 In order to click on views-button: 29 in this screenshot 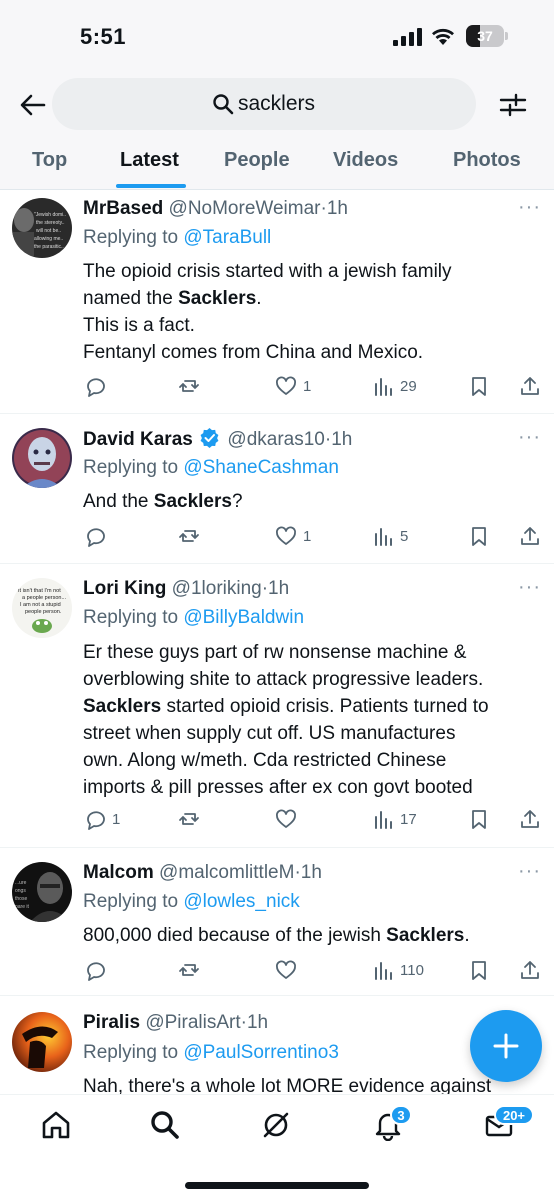, I will do `click(394, 386)`.